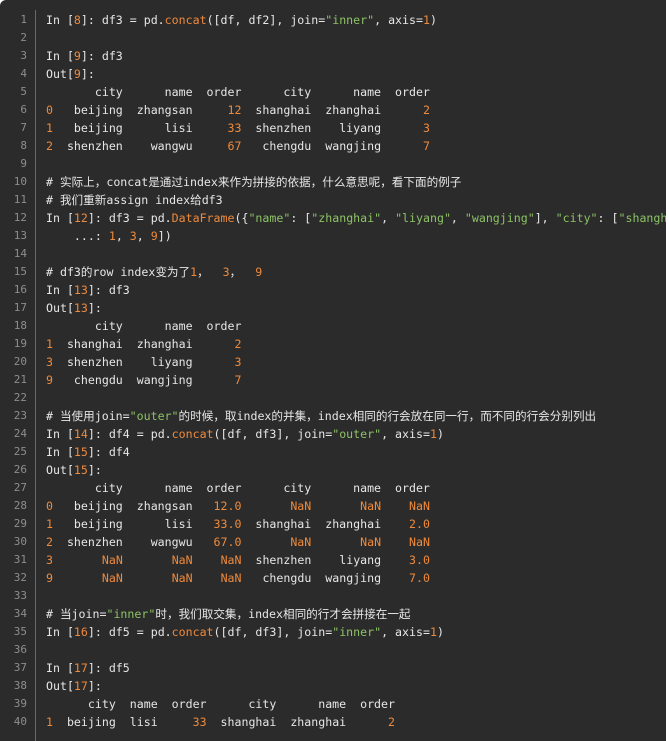  What do you see at coordinates (238, 92) in the screenshot?
I see `code-text: city name order city name order` at bounding box center [238, 92].